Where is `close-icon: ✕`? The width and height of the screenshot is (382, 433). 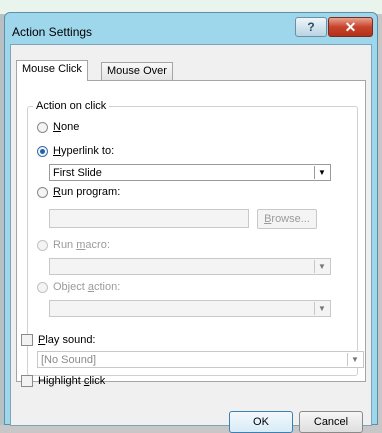 close-icon: ✕ is located at coordinates (350, 26).